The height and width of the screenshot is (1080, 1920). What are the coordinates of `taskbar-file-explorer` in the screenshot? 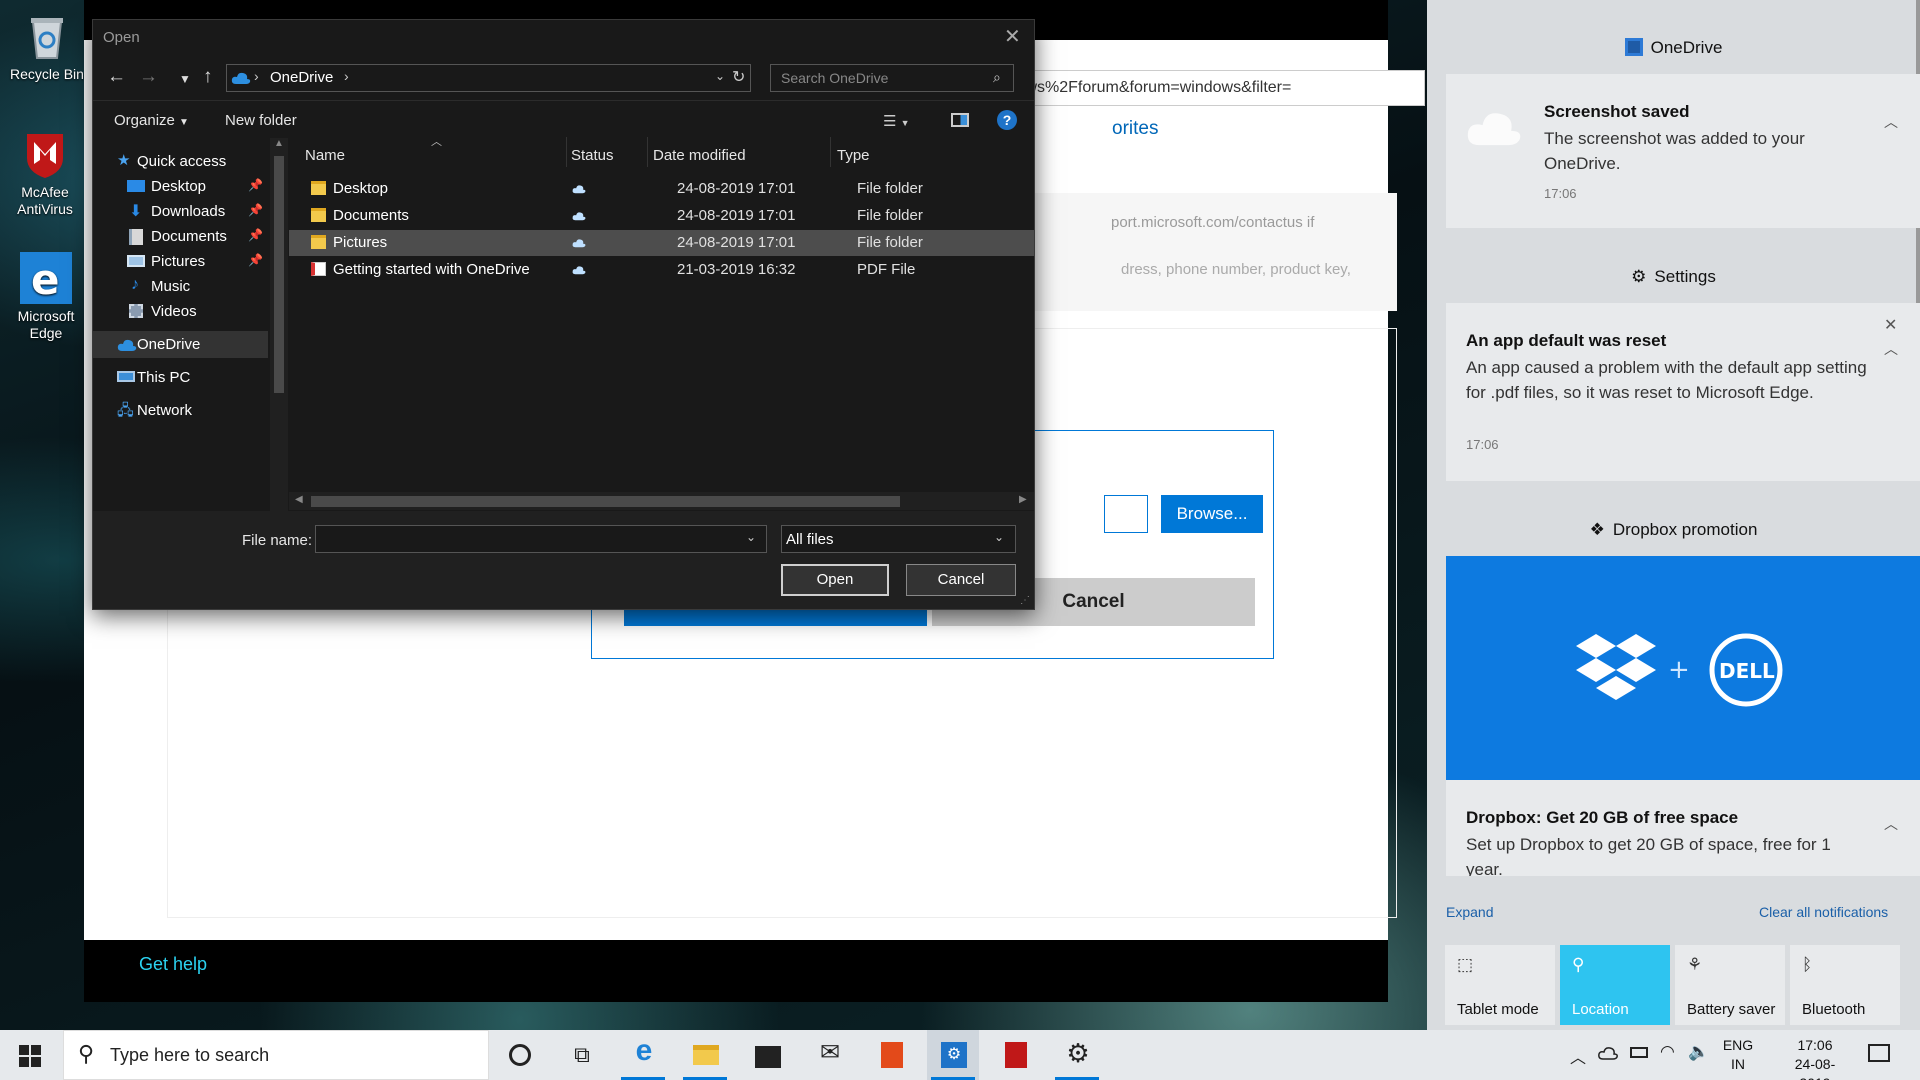 It's located at (705, 1055).